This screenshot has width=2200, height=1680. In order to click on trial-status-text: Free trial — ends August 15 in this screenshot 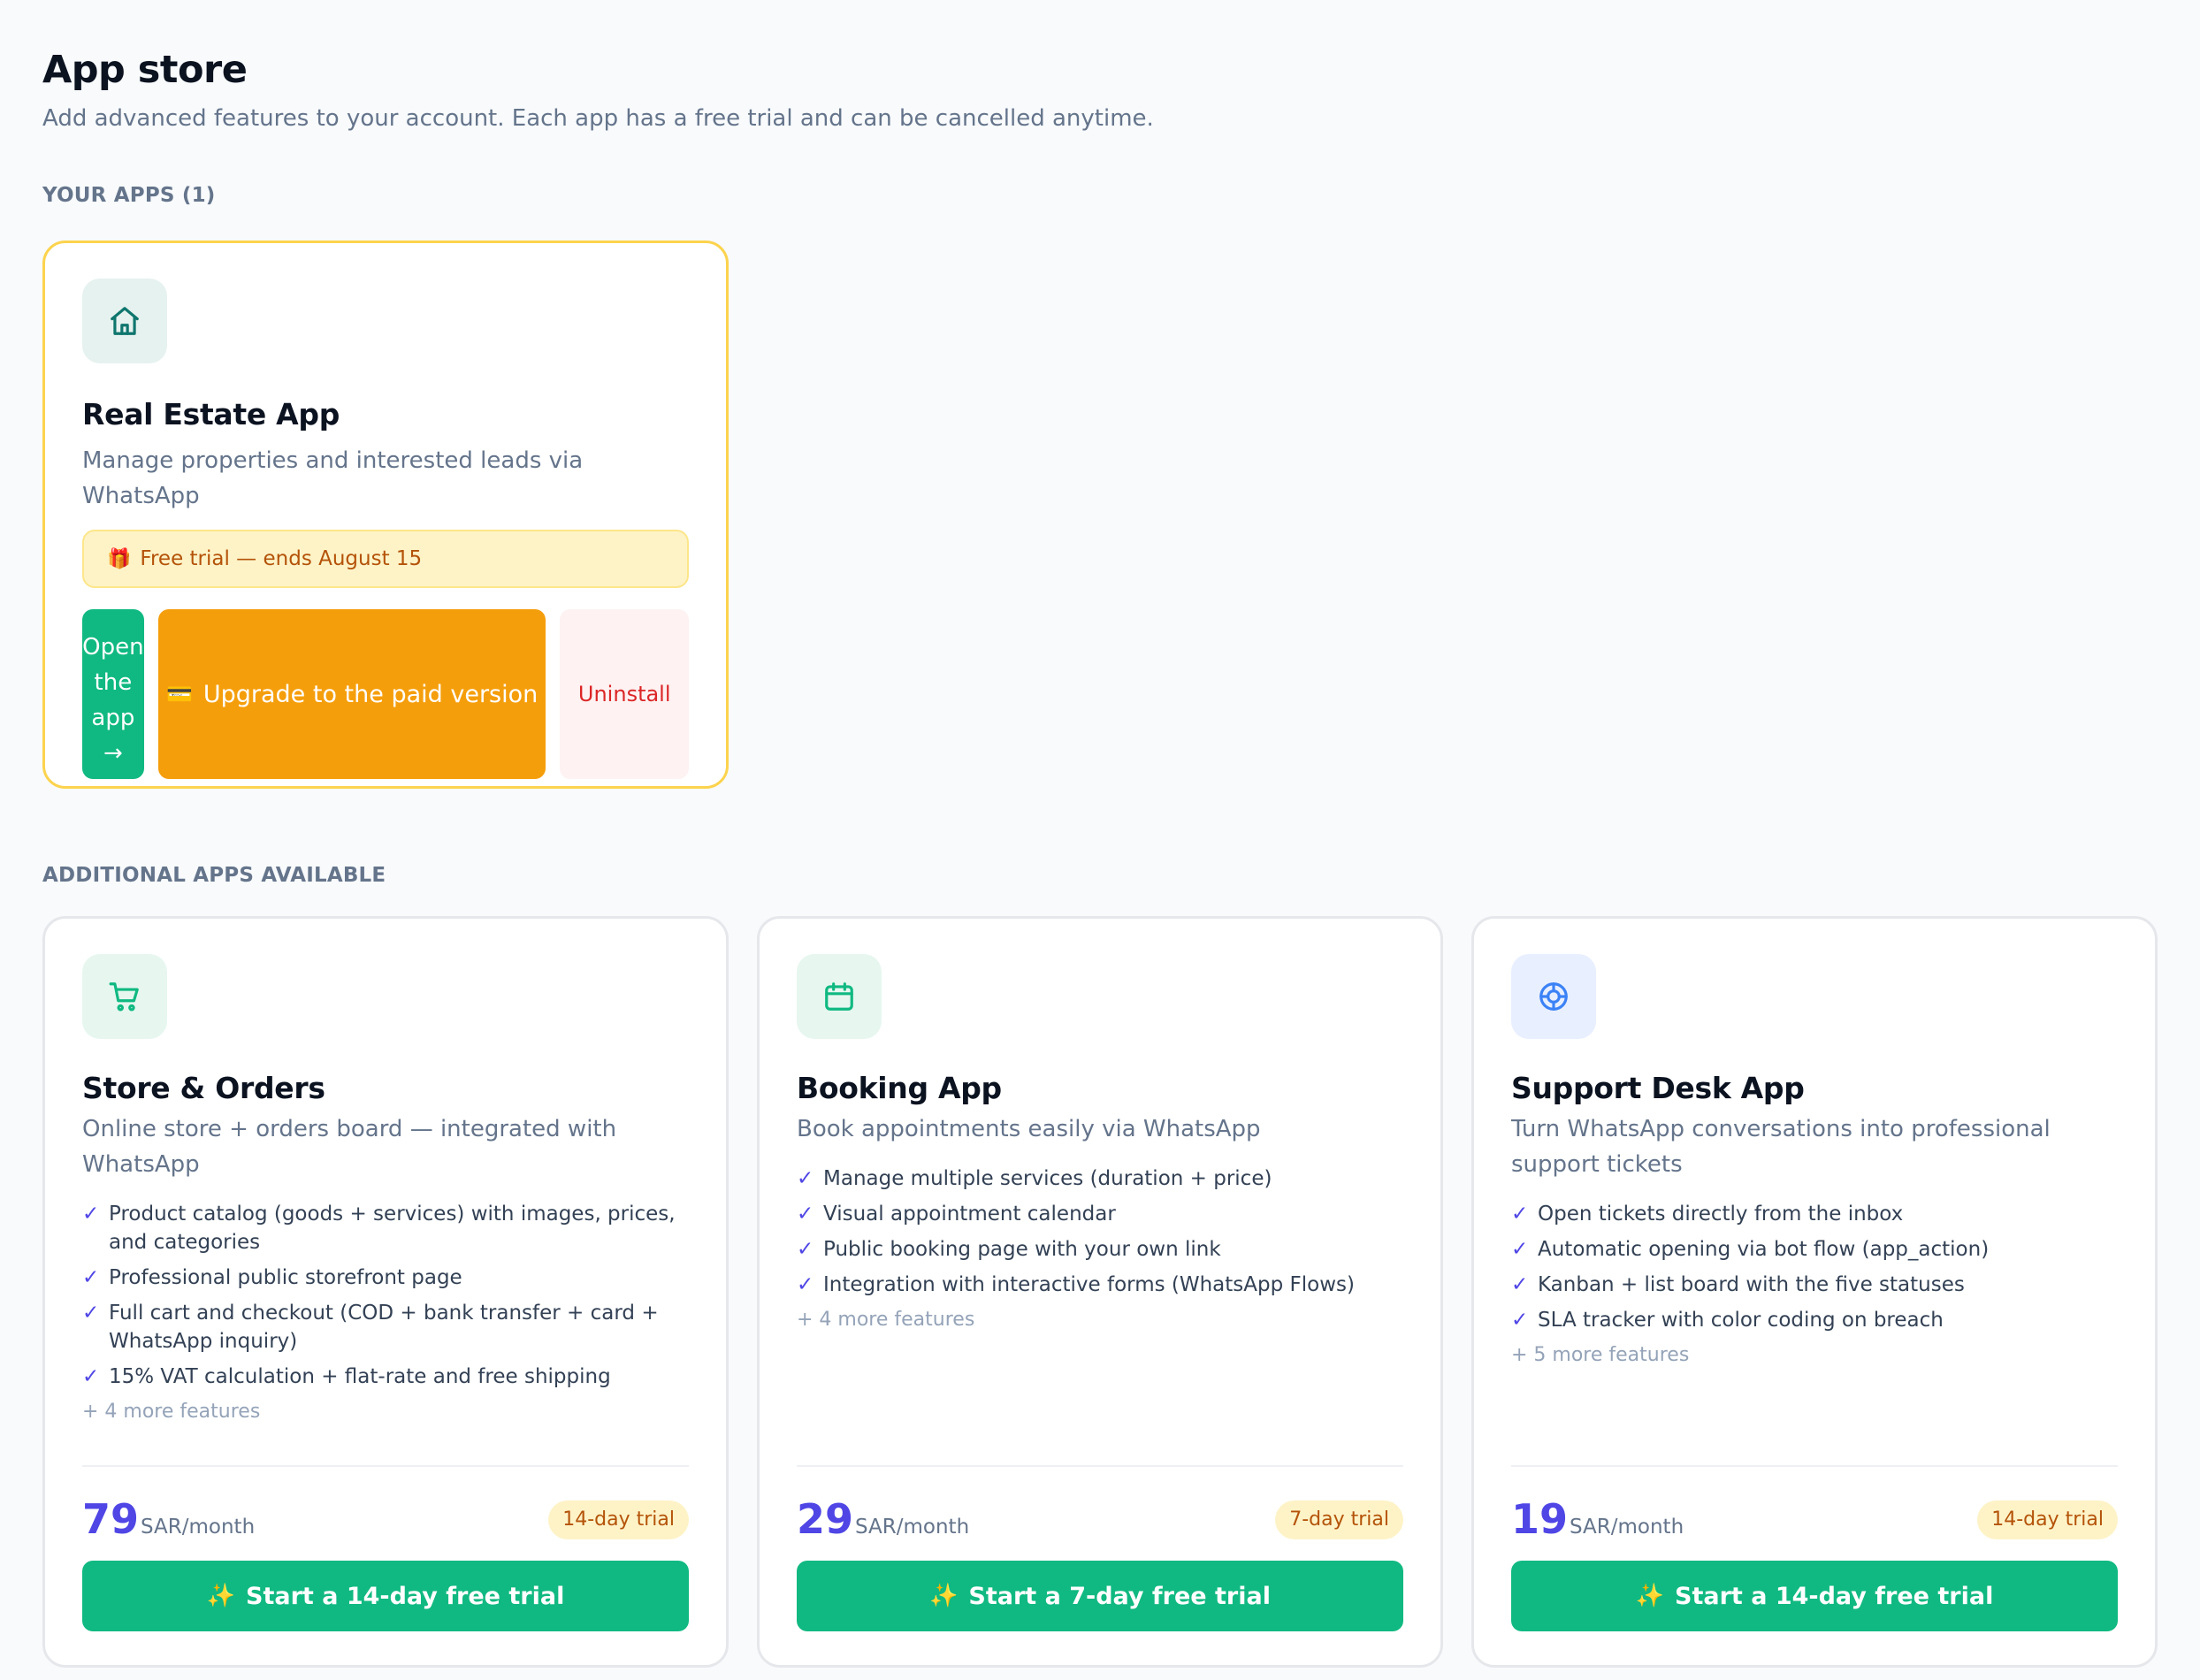, I will do `click(281, 558)`.